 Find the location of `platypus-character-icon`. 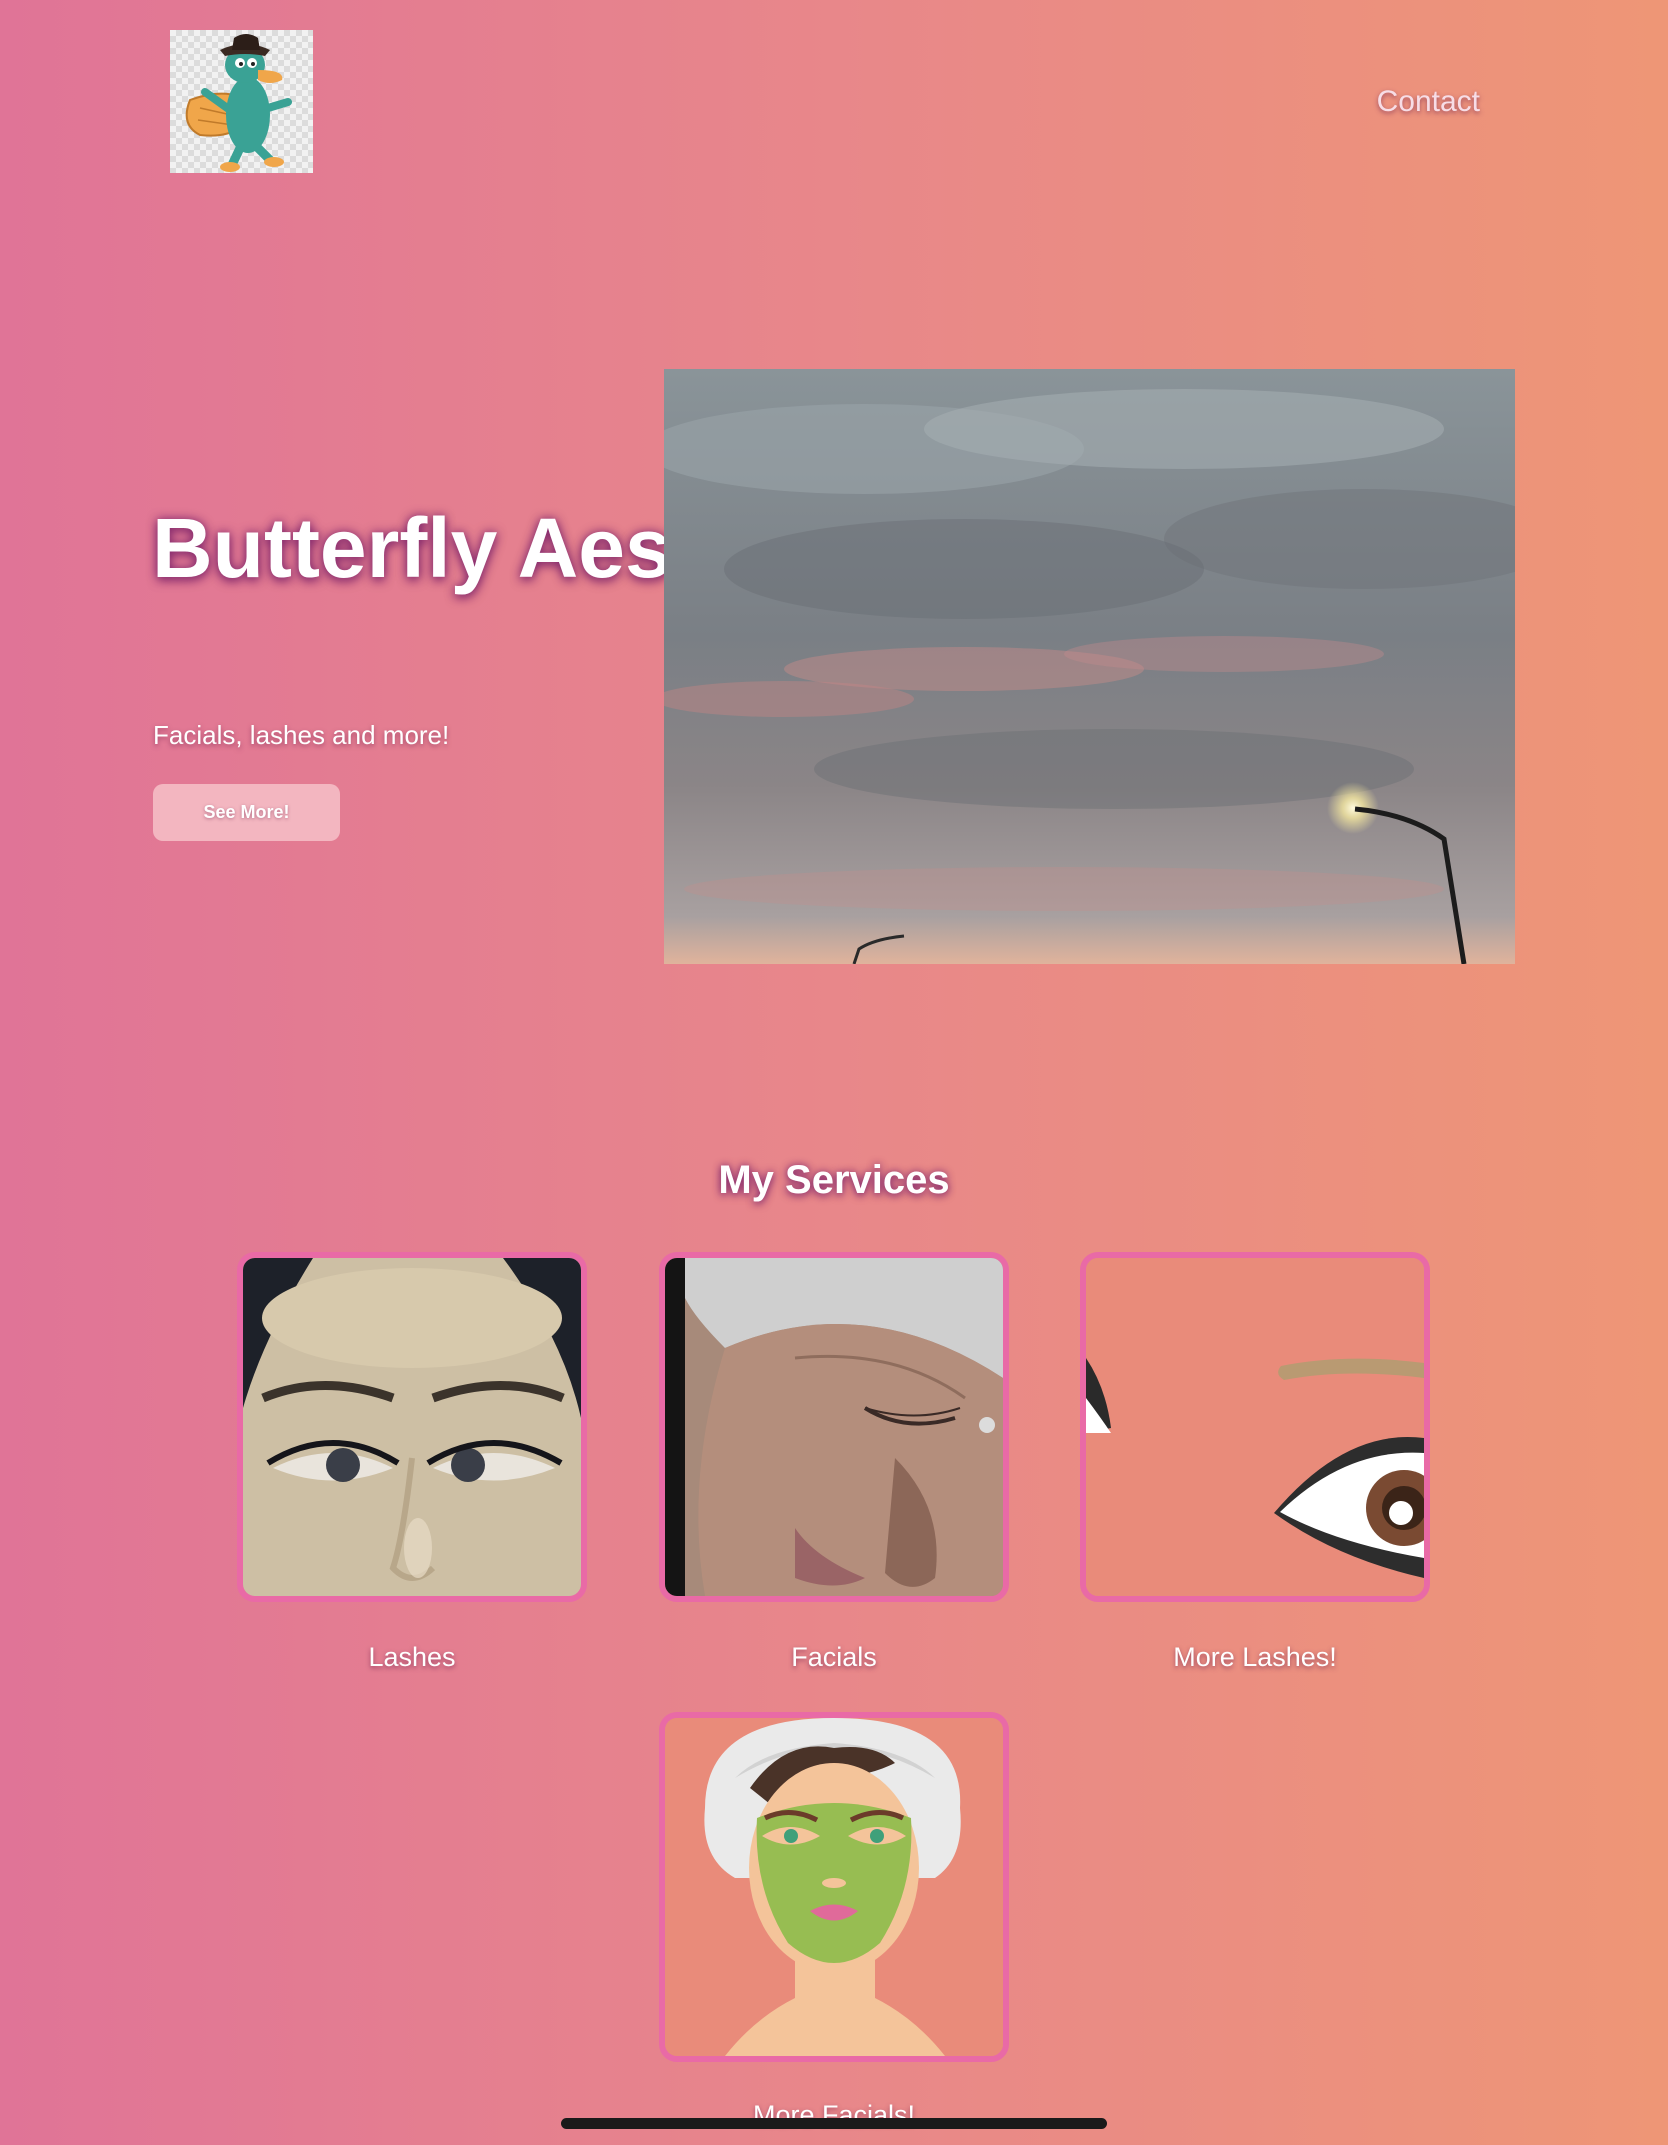

platypus-character-icon is located at coordinates (238, 103).